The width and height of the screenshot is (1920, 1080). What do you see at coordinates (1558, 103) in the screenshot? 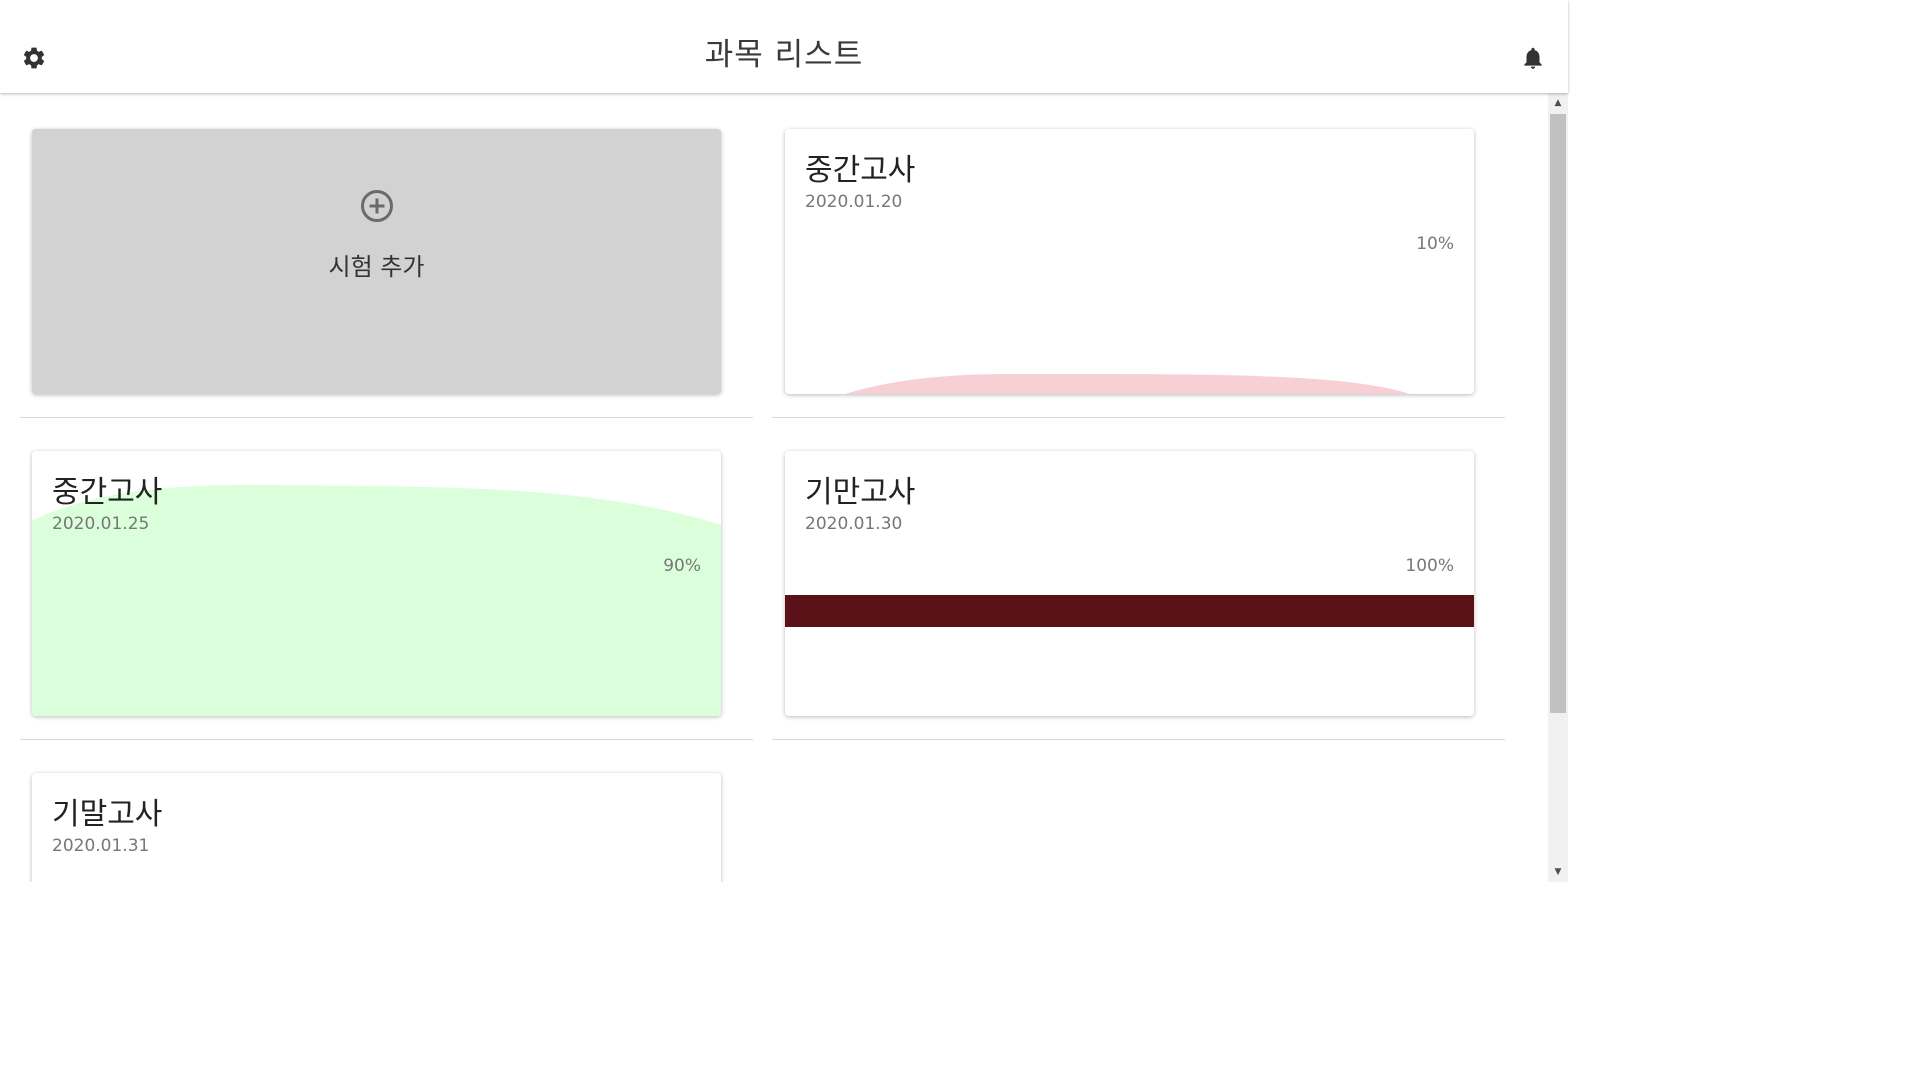
I see `scroll-up-arrow: ▲` at bounding box center [1558, 103].